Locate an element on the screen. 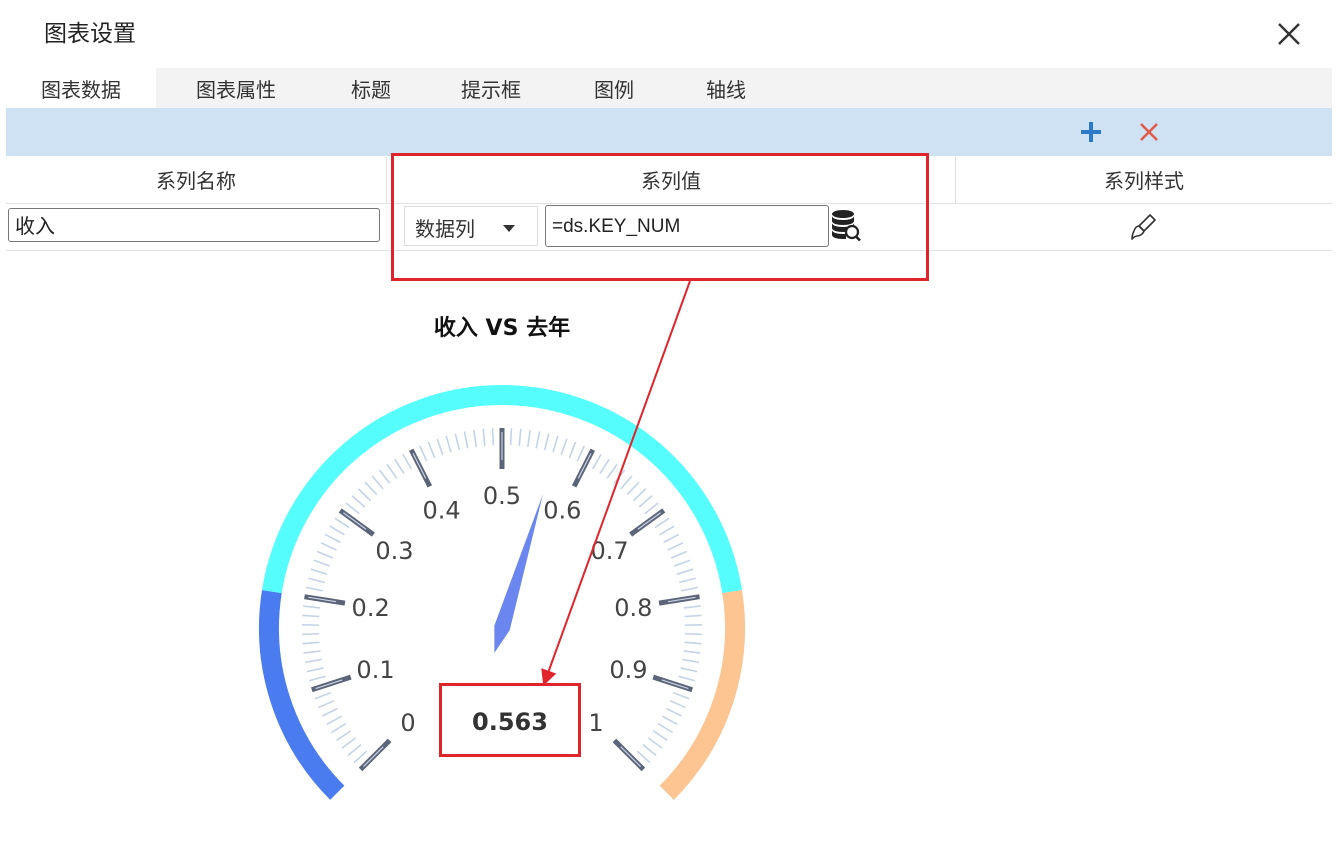 The height and width of the screenshot is (844, 1336). gauge-tick-label: 0.9 is located at coordinates (628, 670).